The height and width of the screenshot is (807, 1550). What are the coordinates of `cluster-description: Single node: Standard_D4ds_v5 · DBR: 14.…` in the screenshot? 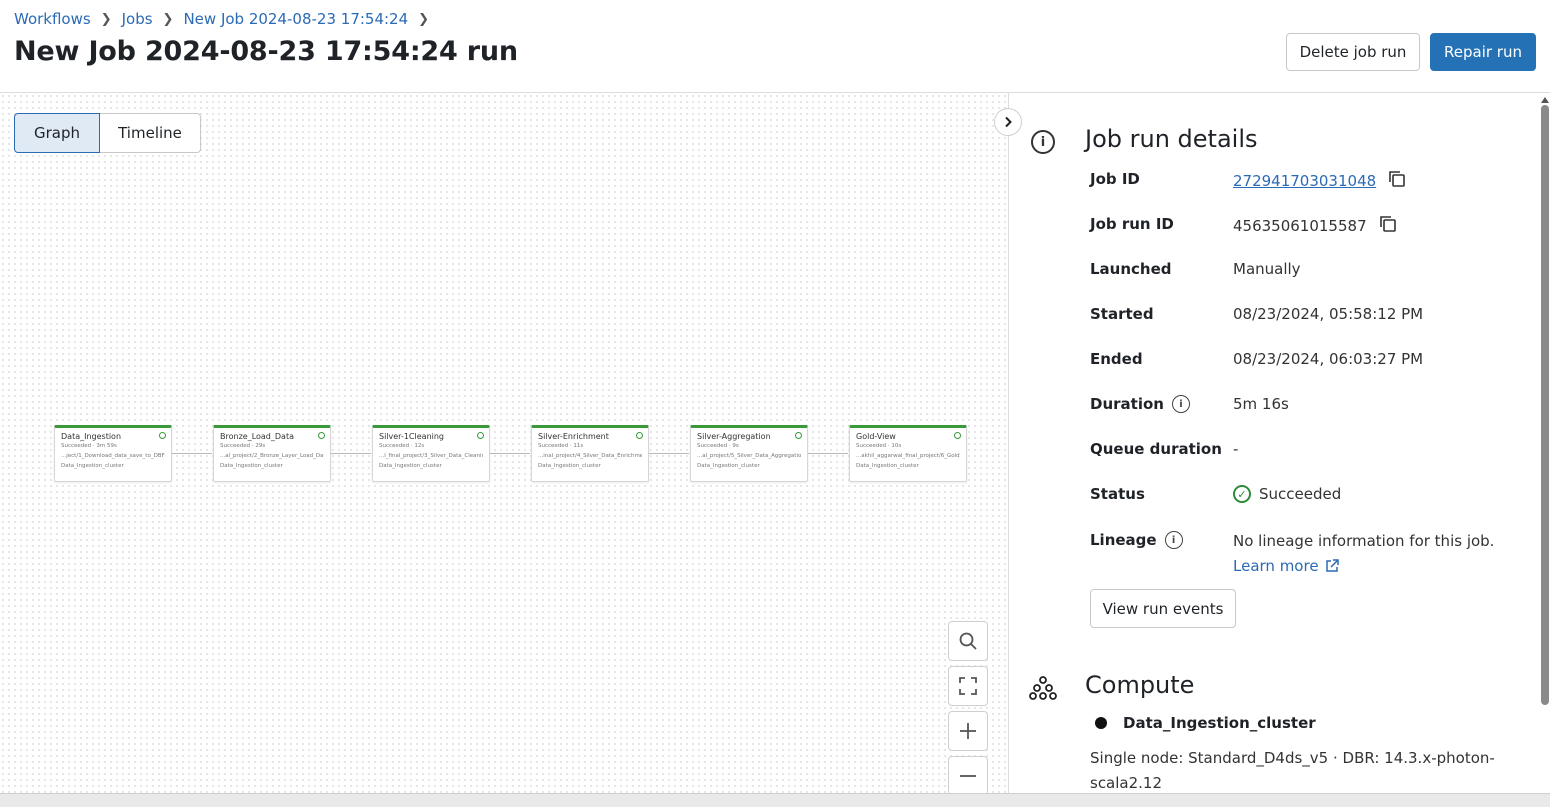 It's located at (1292, 758).